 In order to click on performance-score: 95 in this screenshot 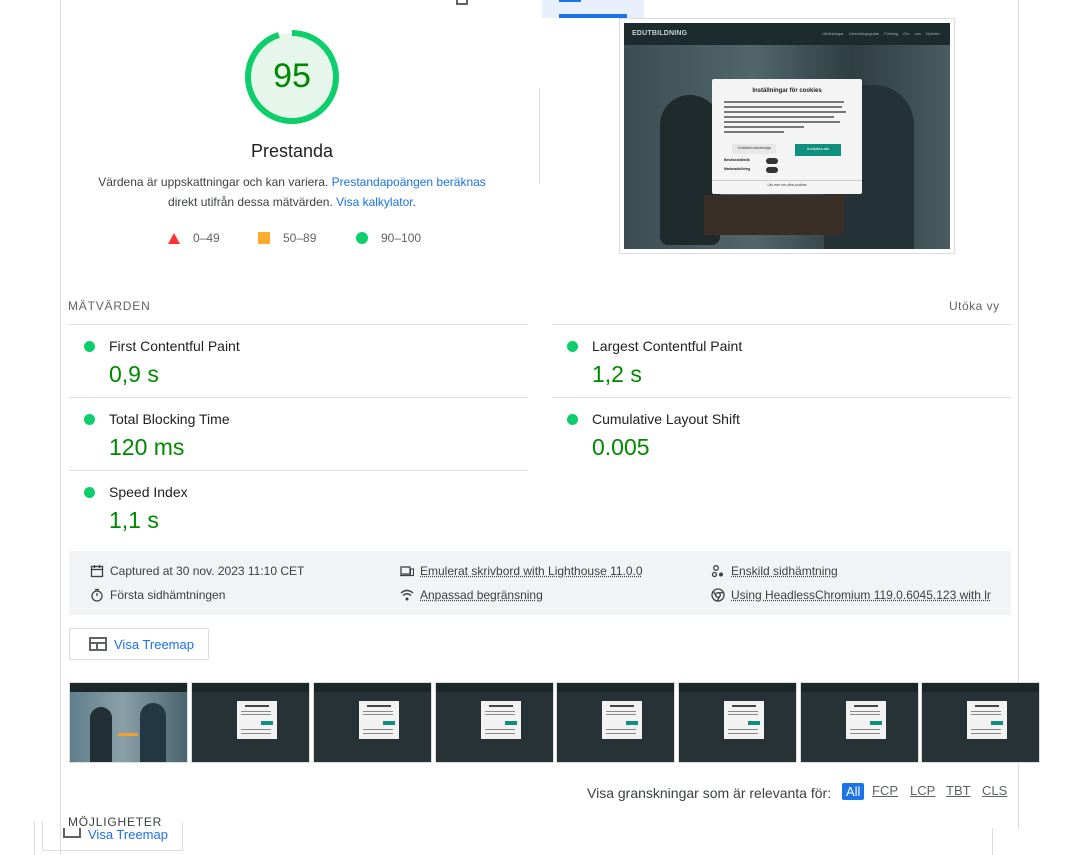, I will do `click(292, 76)`.